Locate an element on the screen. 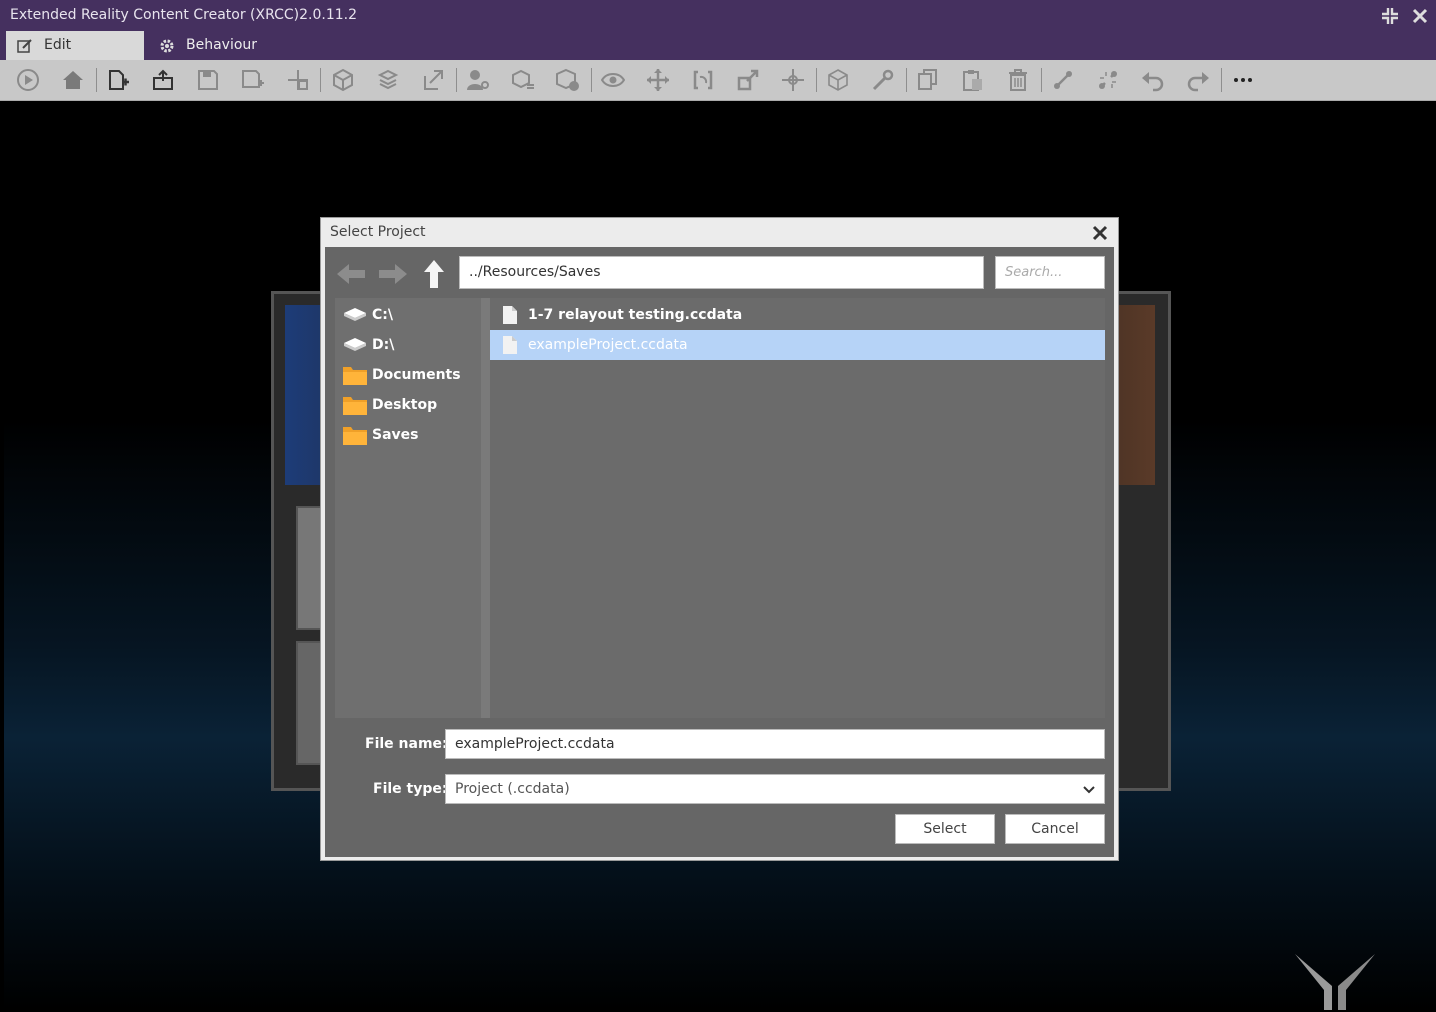 This screenshot has height=1012, width=1436. place-label: C:\ is located at coordinates (382, 315).